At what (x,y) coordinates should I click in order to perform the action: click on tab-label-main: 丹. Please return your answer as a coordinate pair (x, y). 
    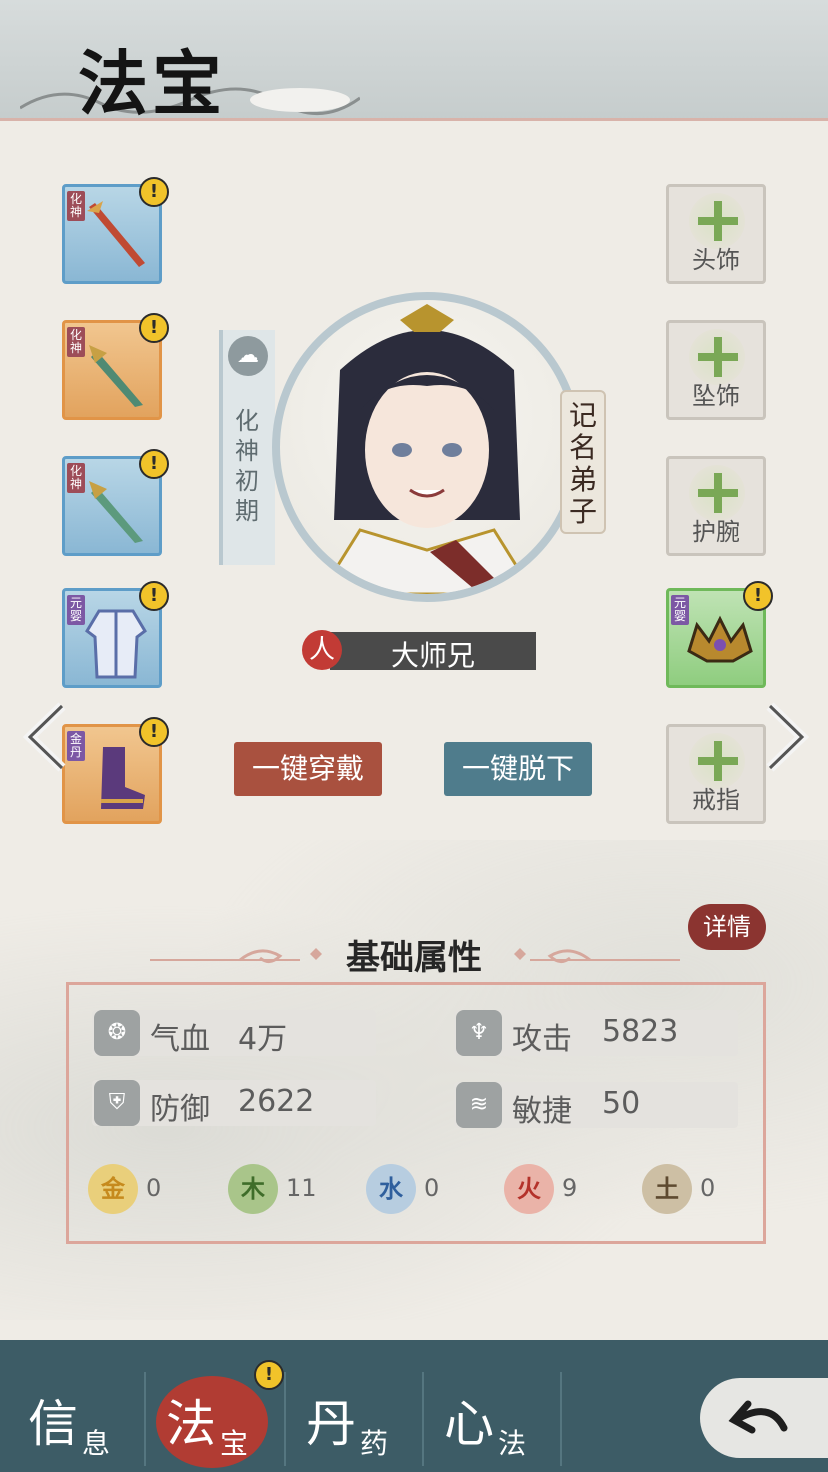
    Looking at the image, I should click on (331, 1424).